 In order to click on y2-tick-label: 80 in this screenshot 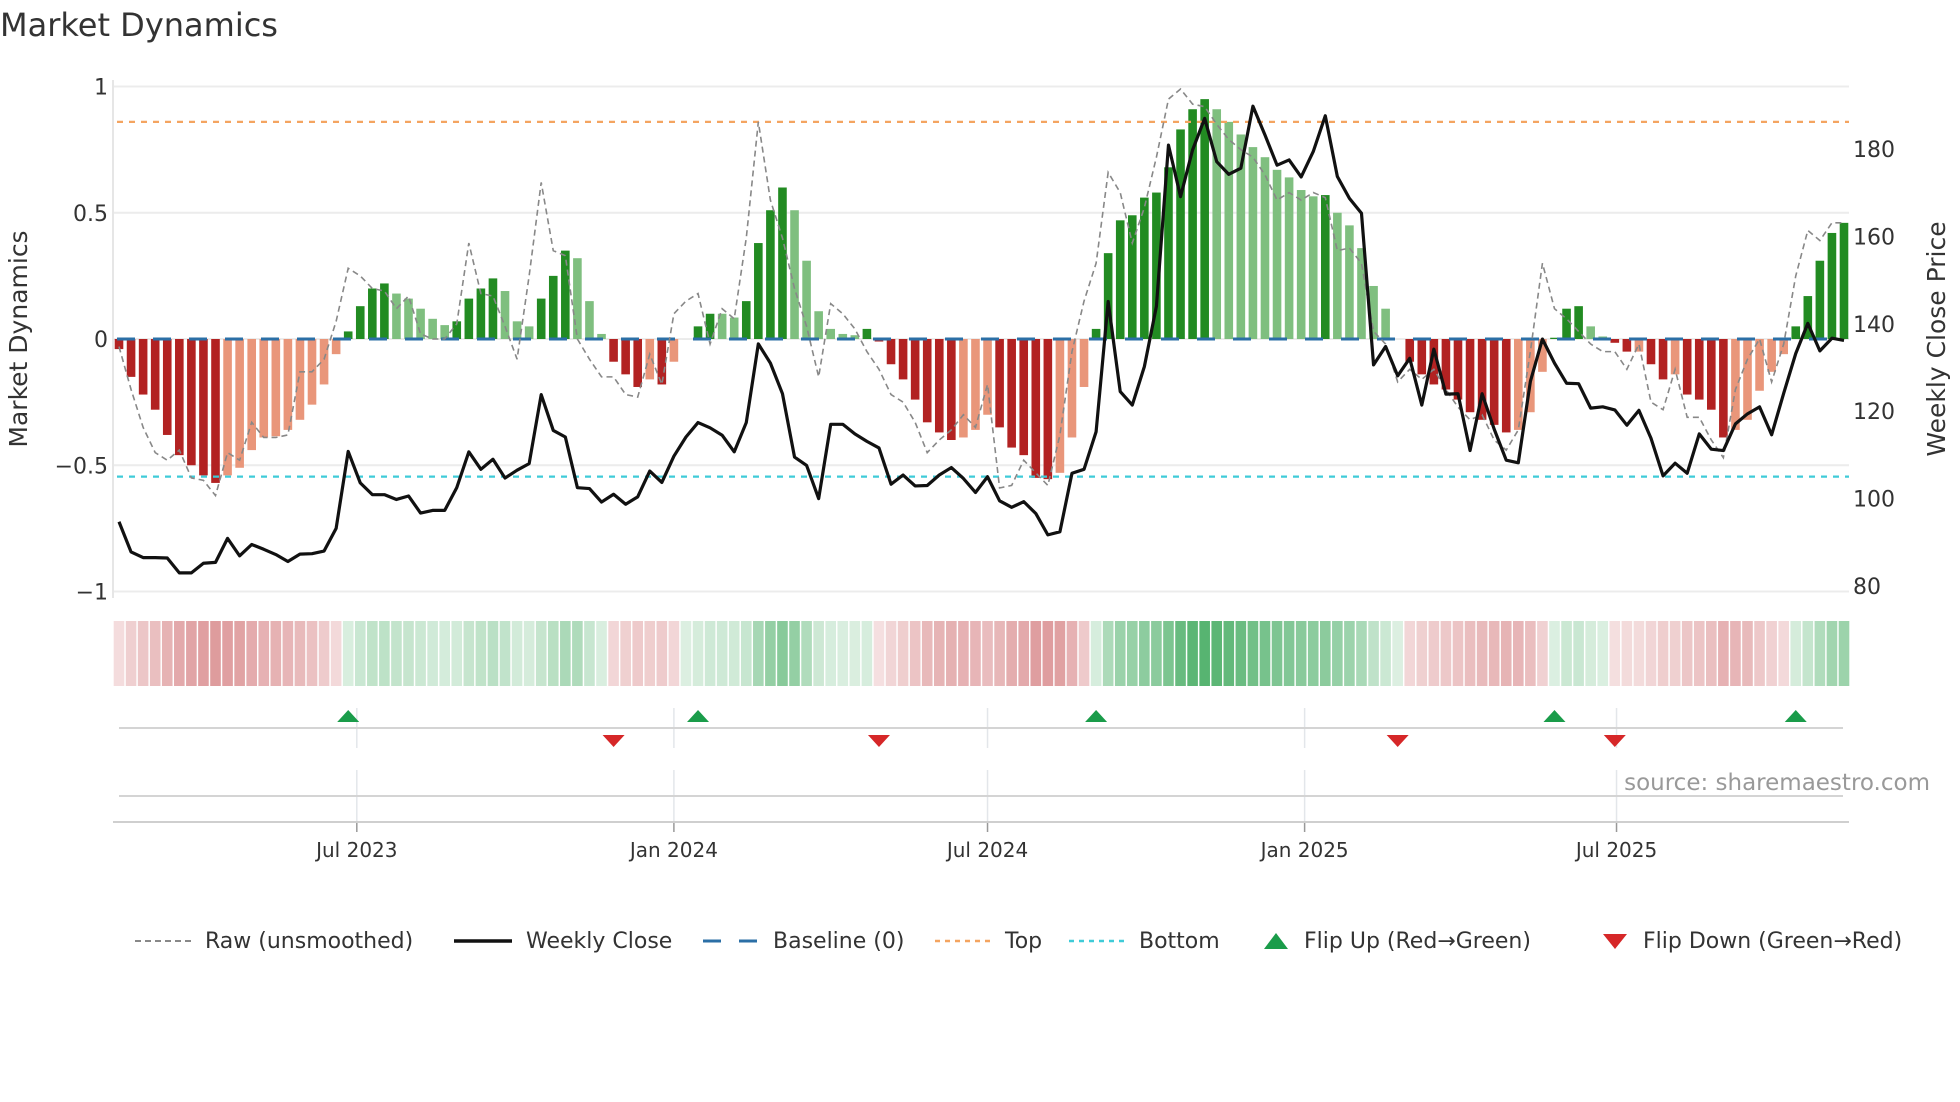, I will do `click(1867, 587)`.